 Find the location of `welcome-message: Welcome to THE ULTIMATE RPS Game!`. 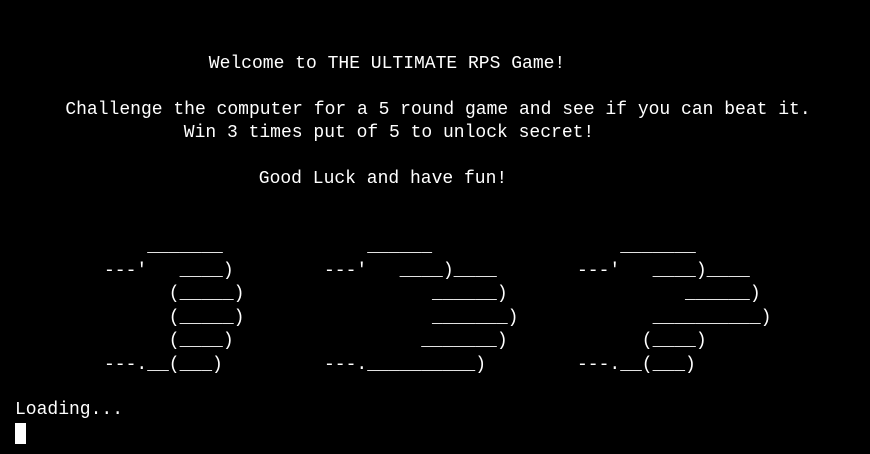

welcome-message: Welcome to THE ULTIMATE RPS Game! is located at coordinates (387, 64).